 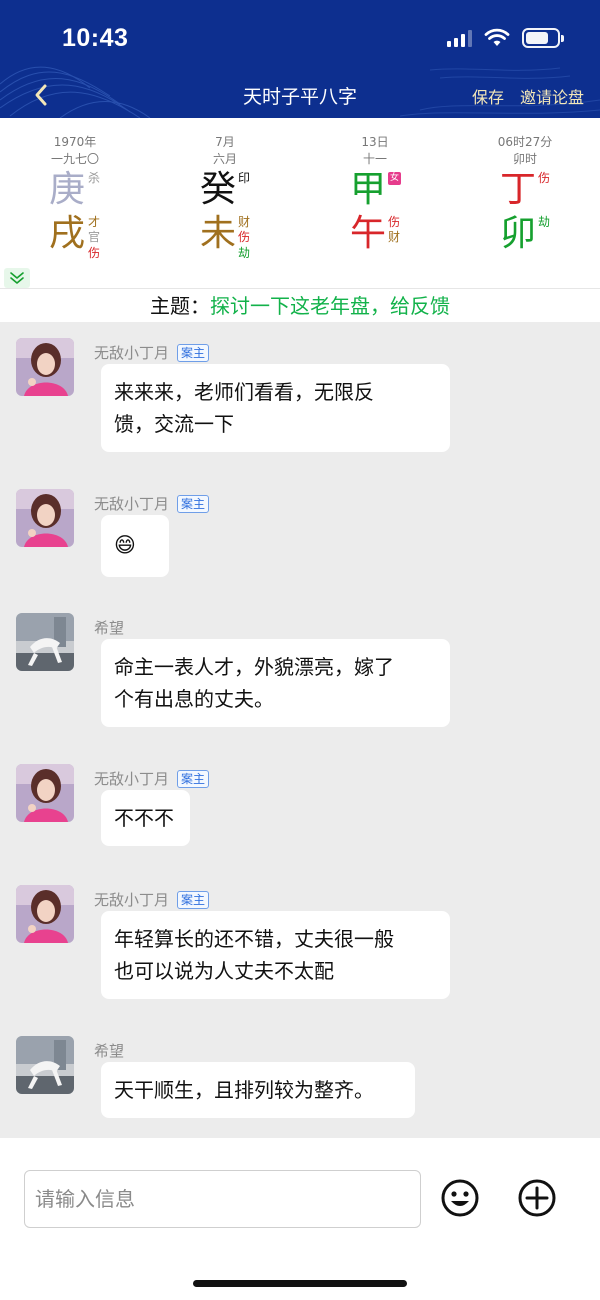 I want to click on pillar-date-gregorian: 06时27分, so click(x=525, y=142).